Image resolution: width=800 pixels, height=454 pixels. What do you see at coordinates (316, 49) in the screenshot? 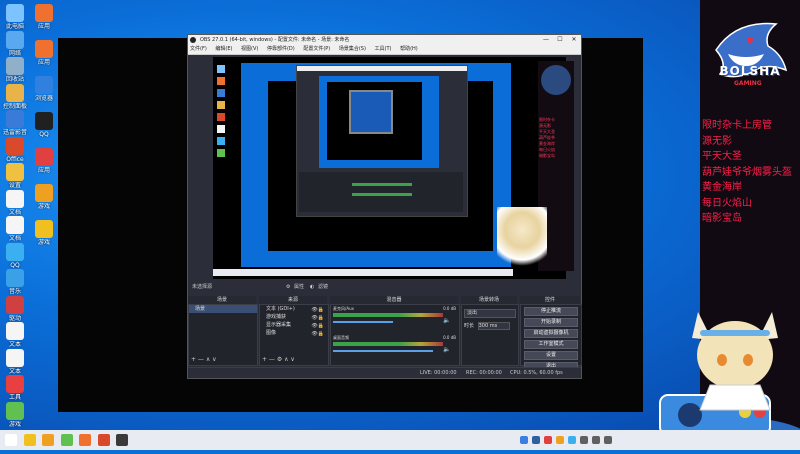
I see `menu-profile: 配置文件(P)` at bounding box center [316, 49].